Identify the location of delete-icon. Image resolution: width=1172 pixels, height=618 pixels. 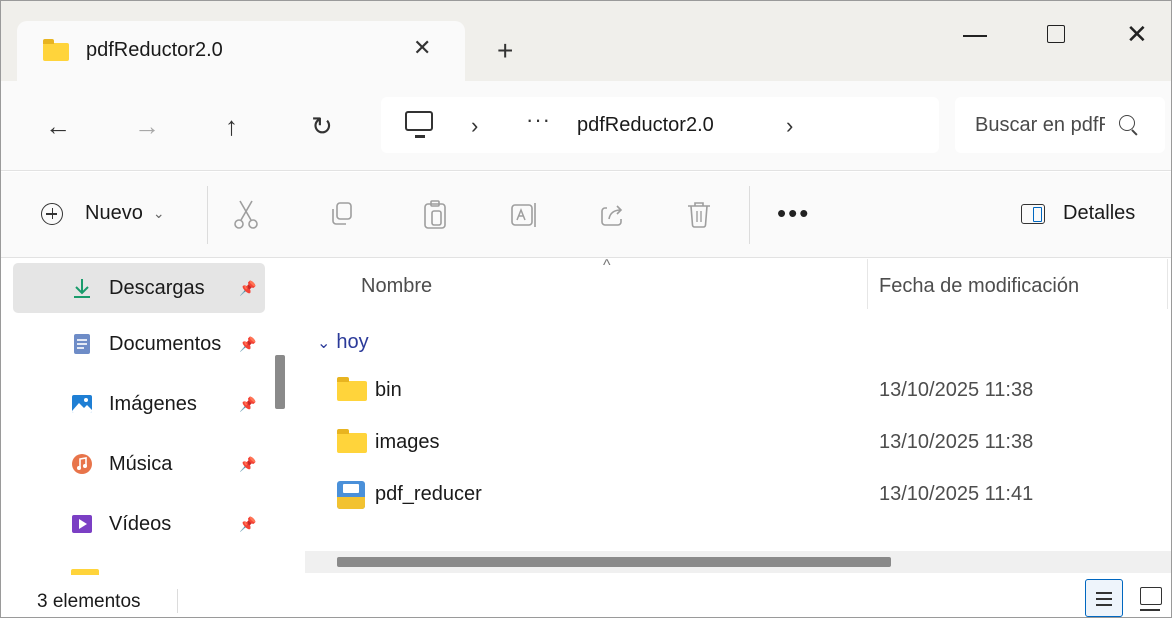
(699, 215).